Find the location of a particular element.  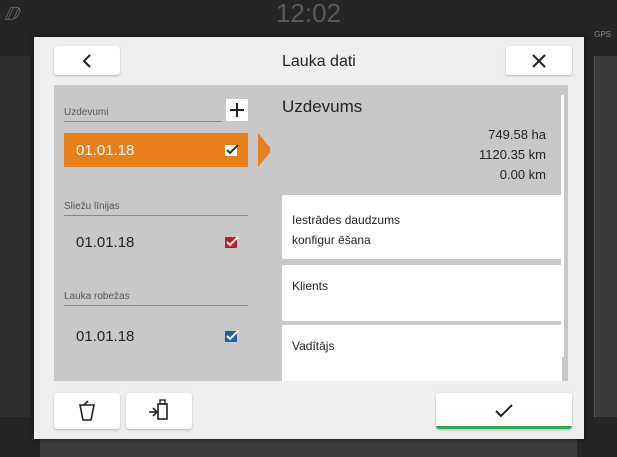

clock: 12:02 is located at coordinates (308, 14).